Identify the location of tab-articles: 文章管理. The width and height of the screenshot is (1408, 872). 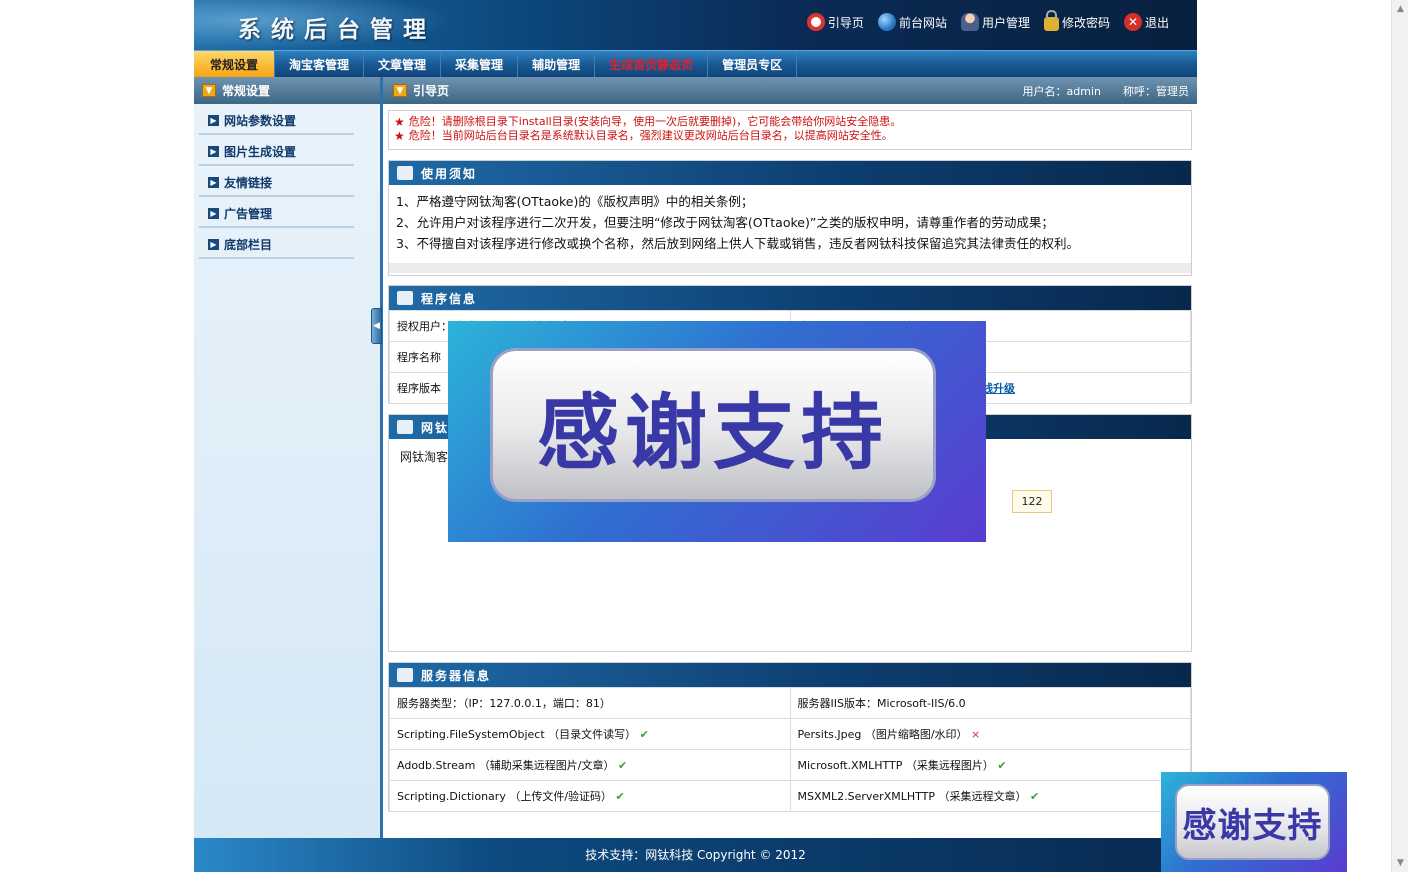
(403, 64).